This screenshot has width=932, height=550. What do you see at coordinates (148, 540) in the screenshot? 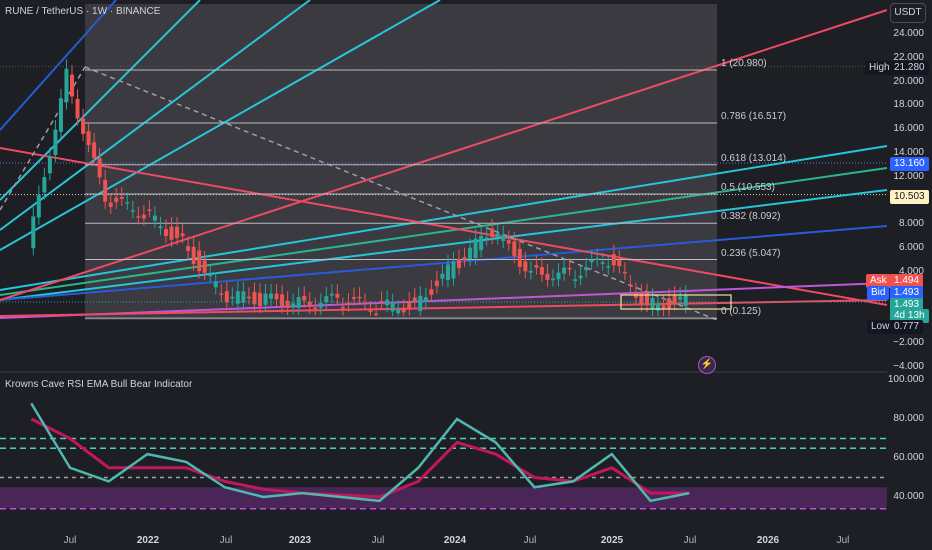
I see `time-axis-year: 2022` at bounding box center [148, 540].